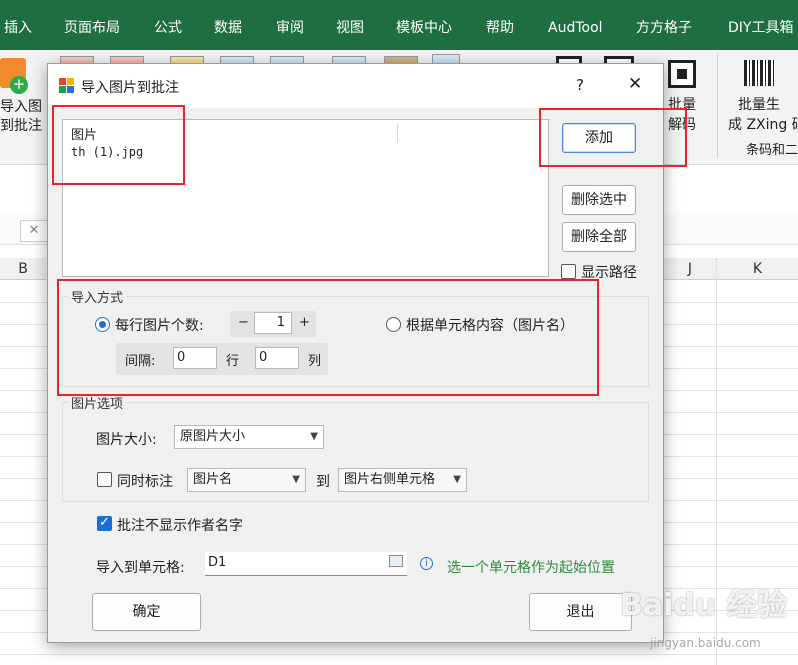  I want to click on baidu-watermark: Baidu 经验, so click(703, 605).